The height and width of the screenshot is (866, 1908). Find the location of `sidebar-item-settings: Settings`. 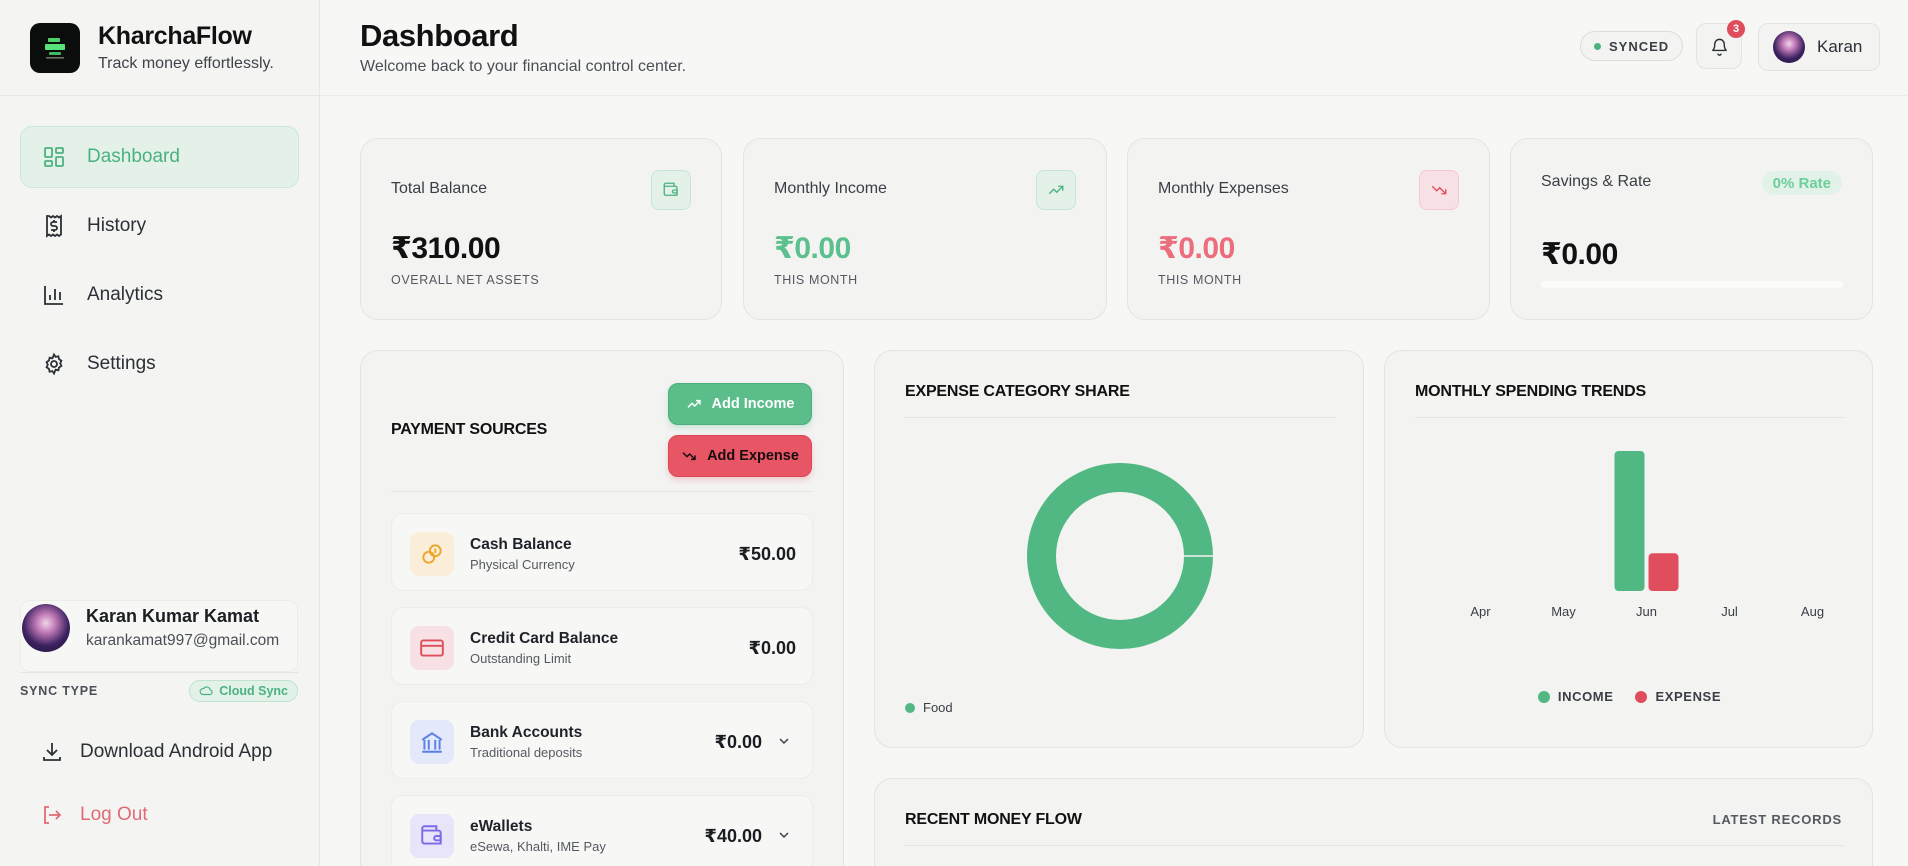

sidebar-item-settings: Settings is located at coordinates (159, 364).